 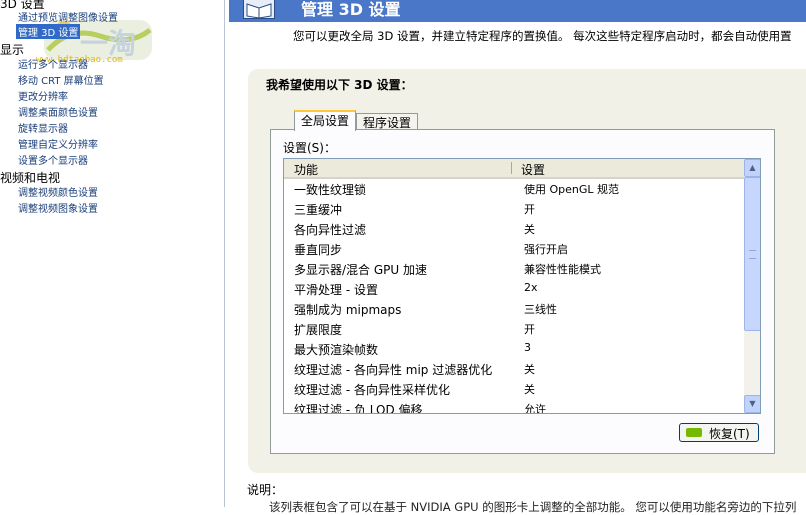 What do you see at coordinates (372, 390) in the screenshot?
I see `feature-cell: 纹理过滤 - 各向异性采样优化` at bounding box center [372, 390].